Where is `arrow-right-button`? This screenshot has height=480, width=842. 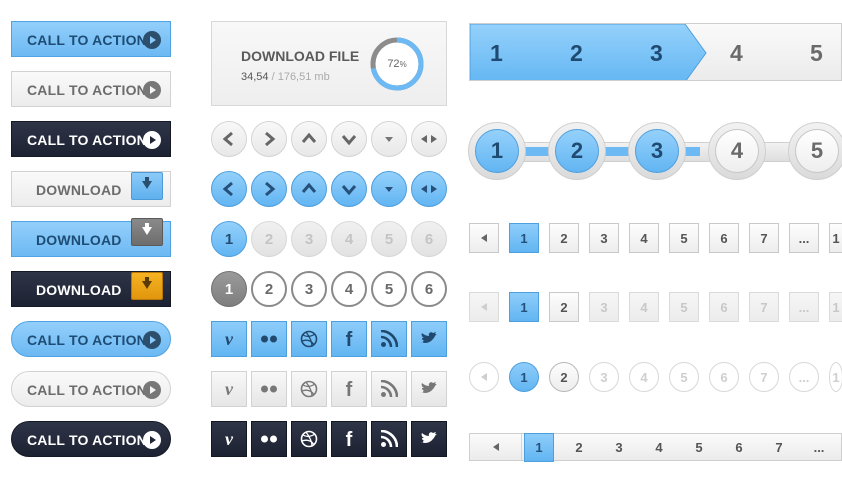
arrow-right-button is located at coordinates (269, 139).